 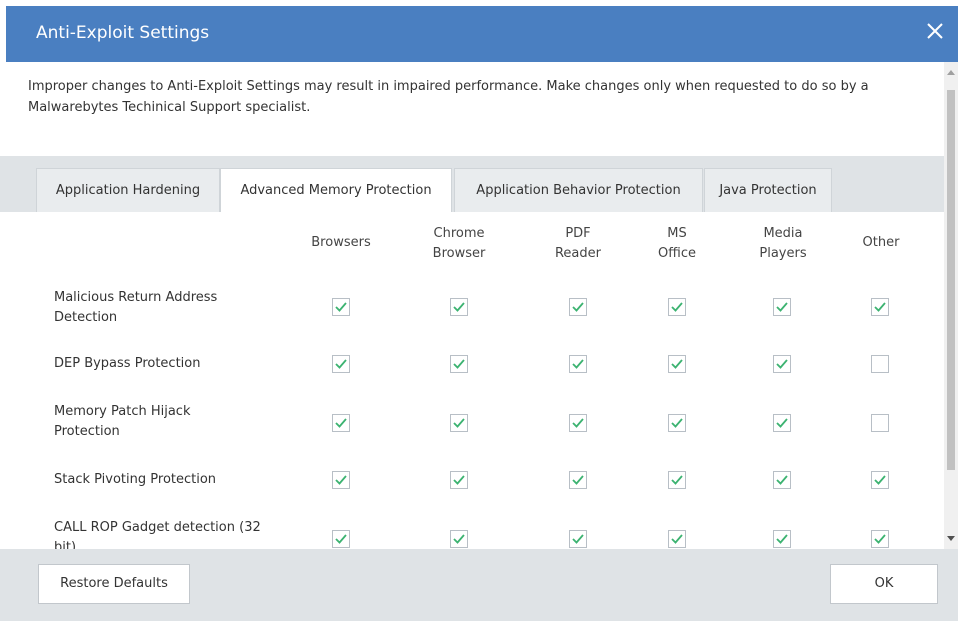 I want to click on column-header-line: Office, so click(x=677, y=253).